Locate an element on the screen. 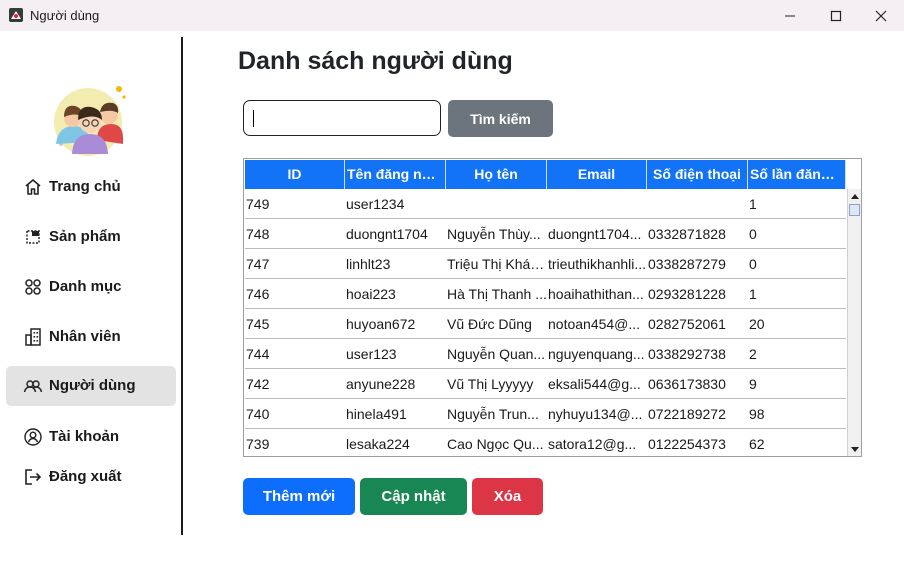 This screenshot has width=904, height=561. column-header-email: Email is located at coordinates (597, 174).